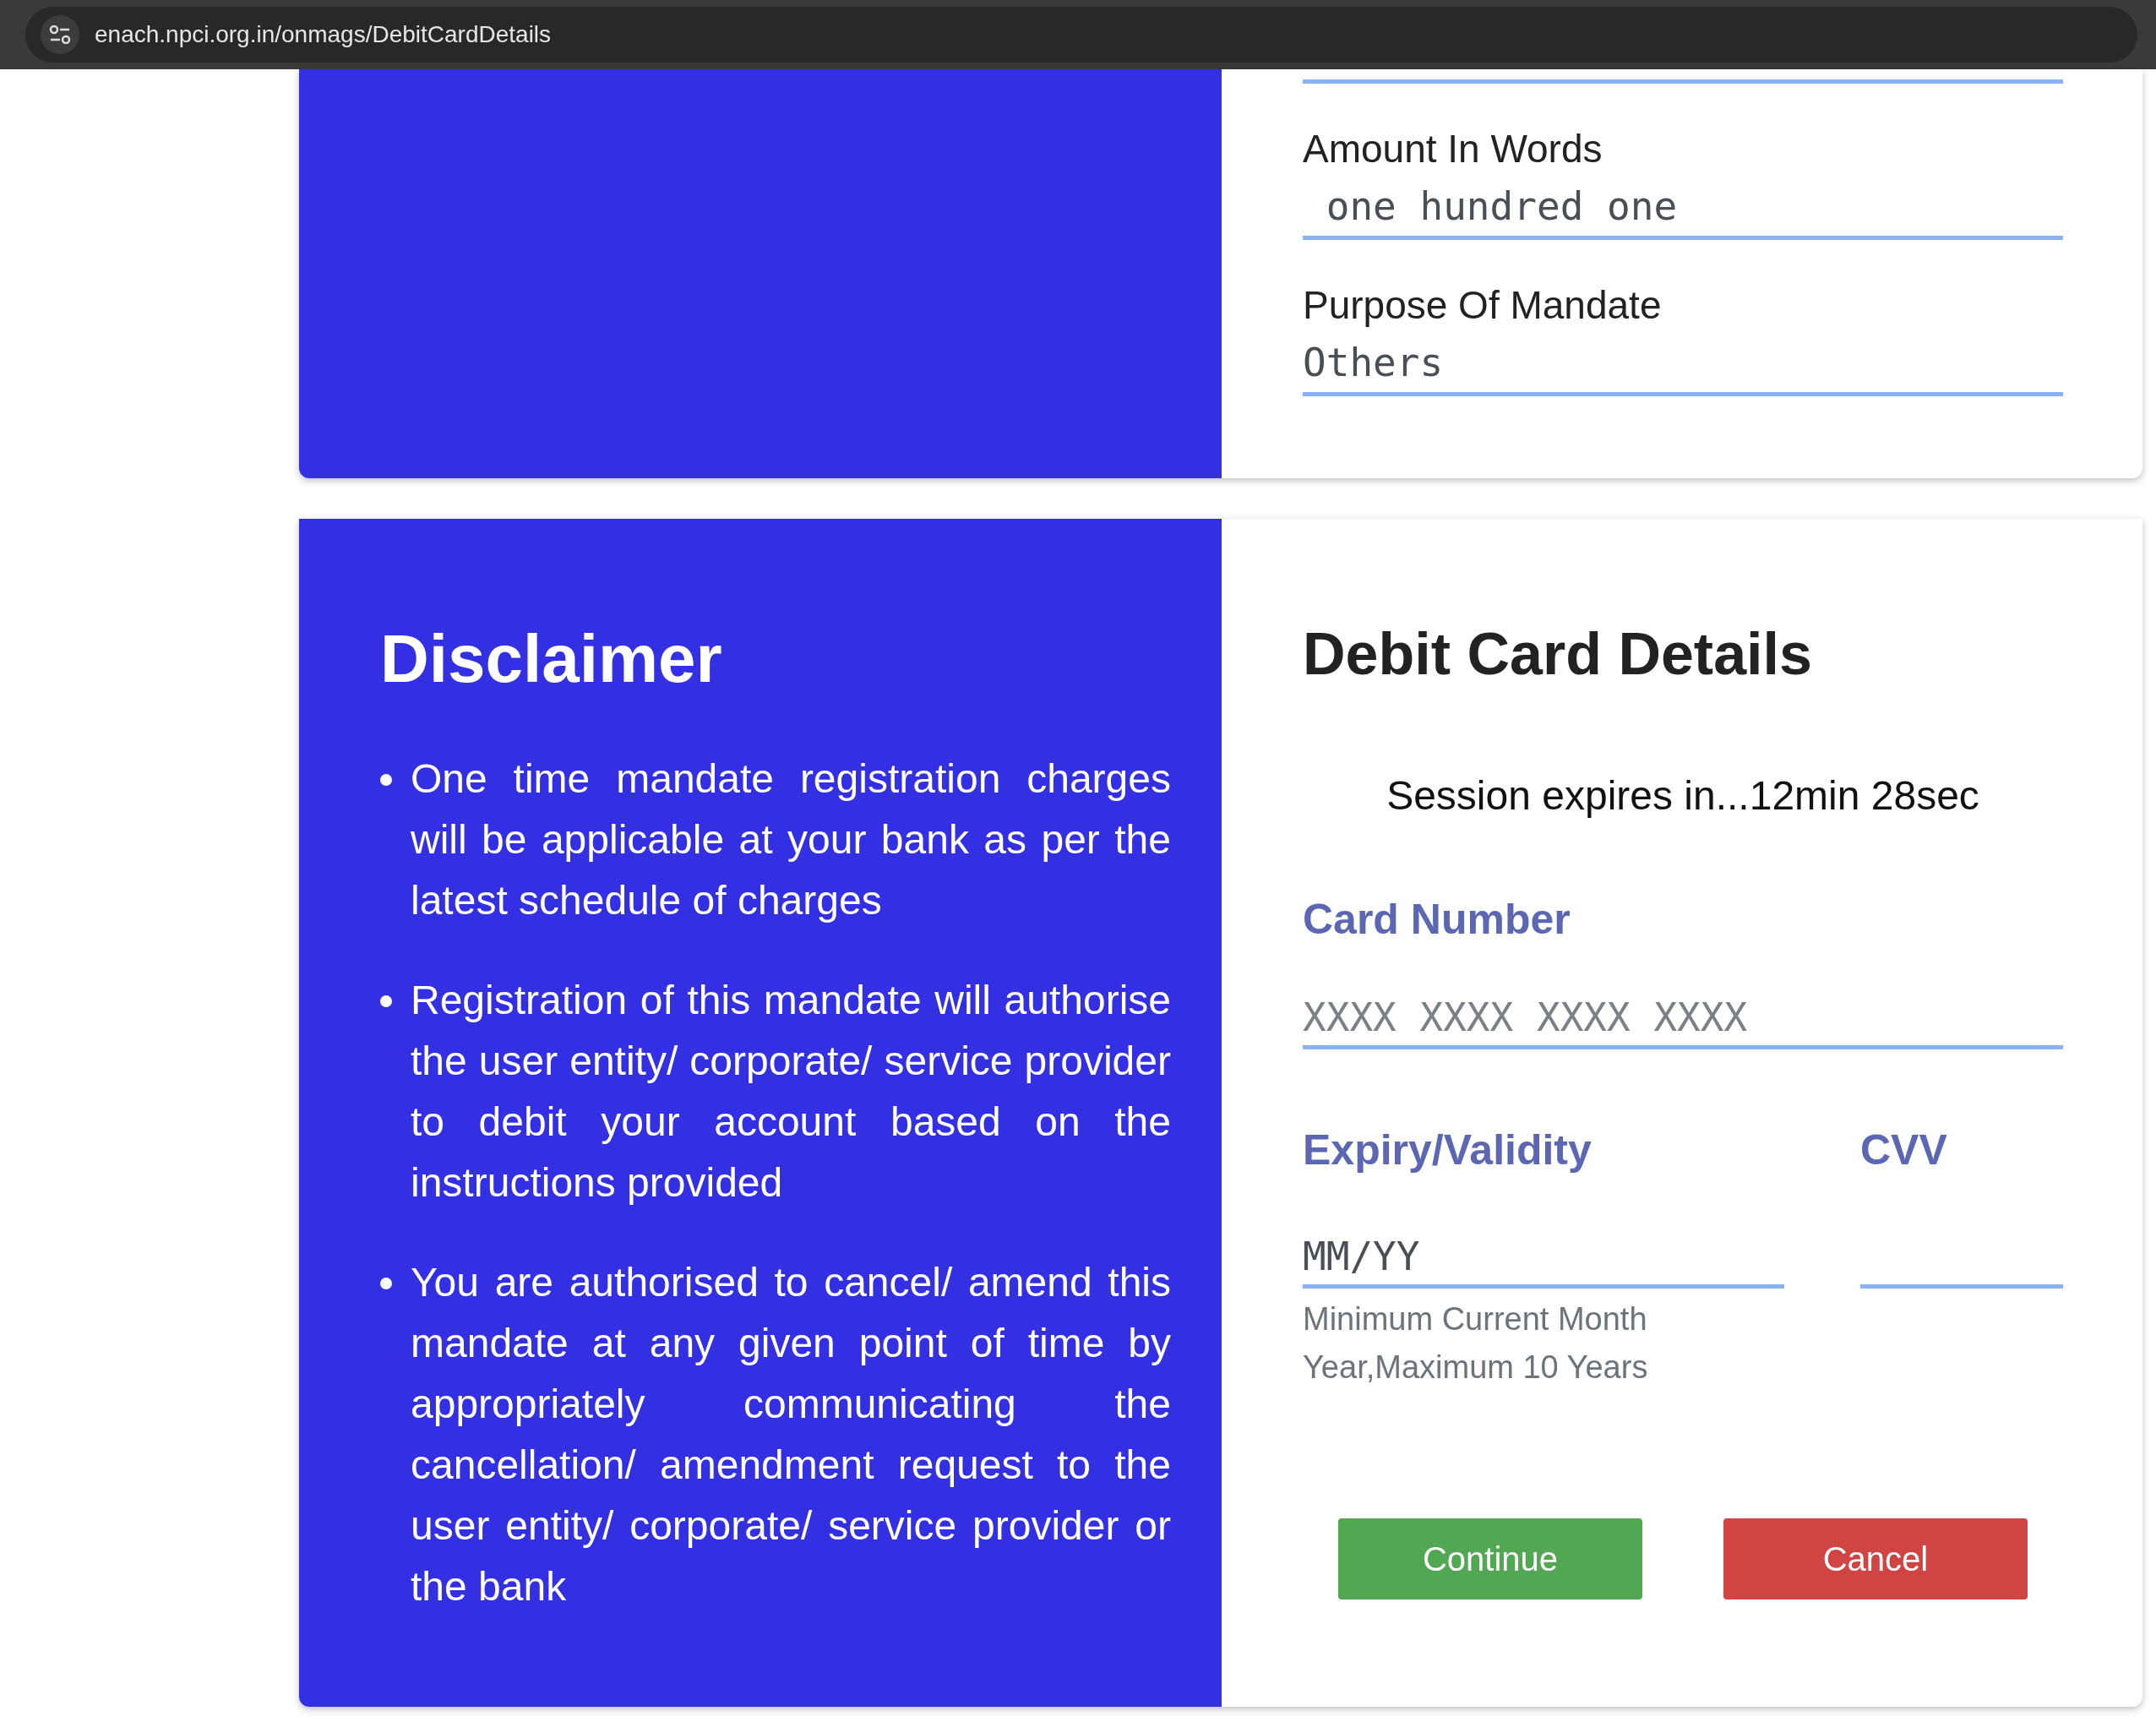  I want to click on disclaimer-text: You are authorised to cancel/ amend this mandate at any given point of time by appropriately communicating the cancellation/ amendment request to the user entity/ corporate/ service provider or the bank, so click(791, 1435).